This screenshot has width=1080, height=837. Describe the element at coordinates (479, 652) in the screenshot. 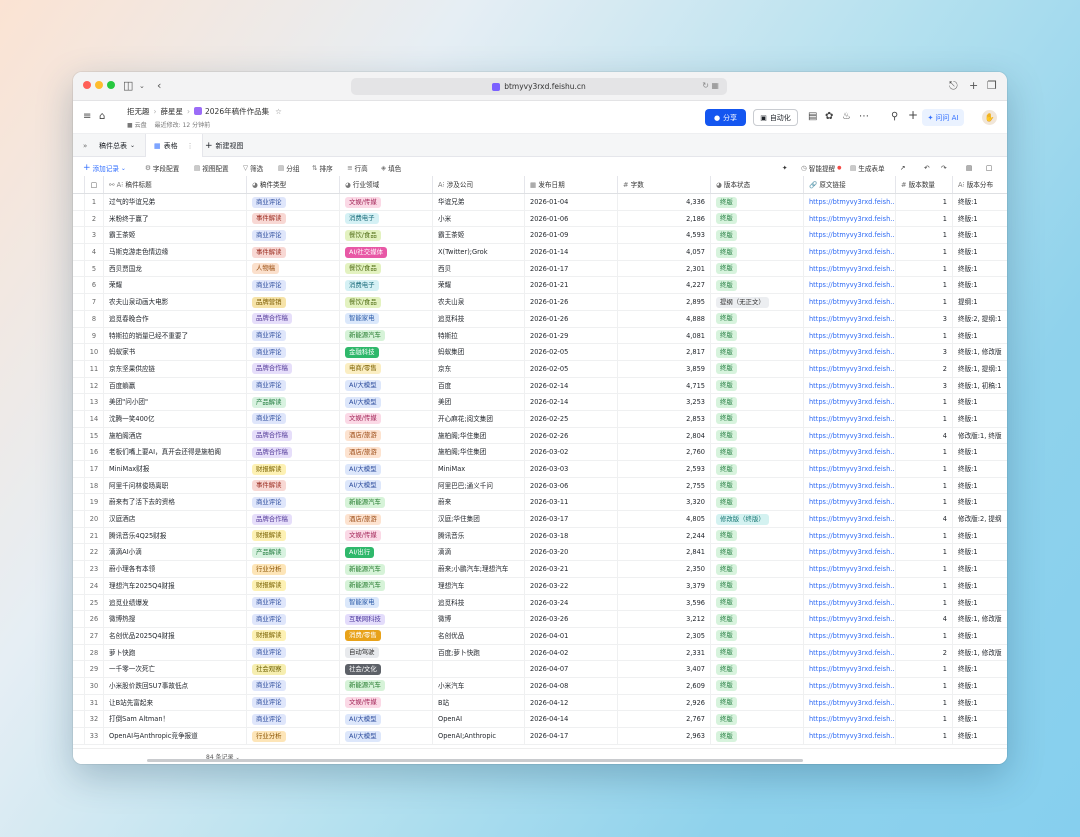

I see `company-cell: 百度;萝卜快跑` at that location.